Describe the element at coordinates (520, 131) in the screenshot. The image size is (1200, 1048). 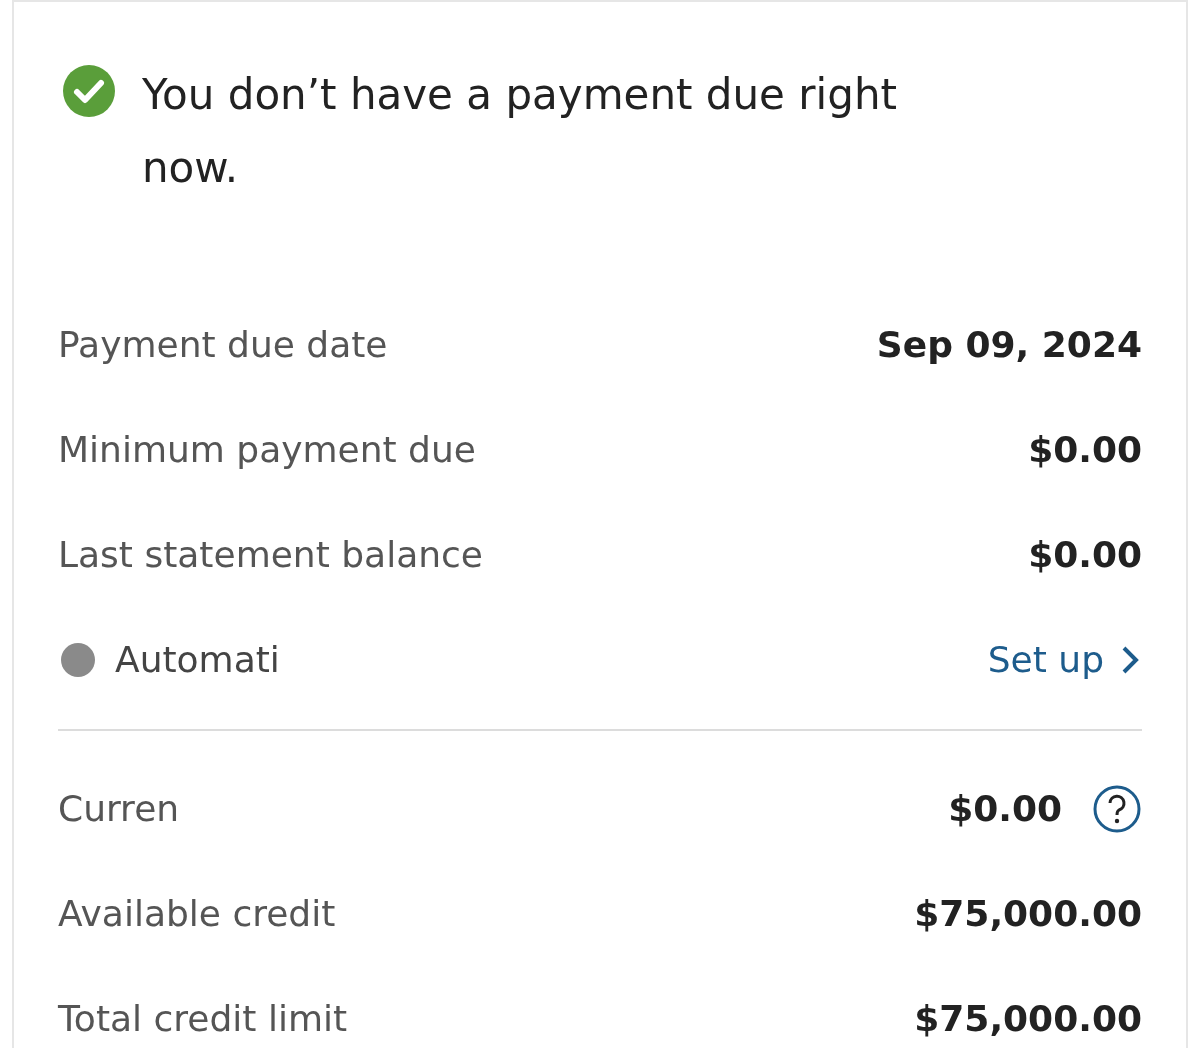
I see `status-message: You don’t have a payment due right now.` at that location.